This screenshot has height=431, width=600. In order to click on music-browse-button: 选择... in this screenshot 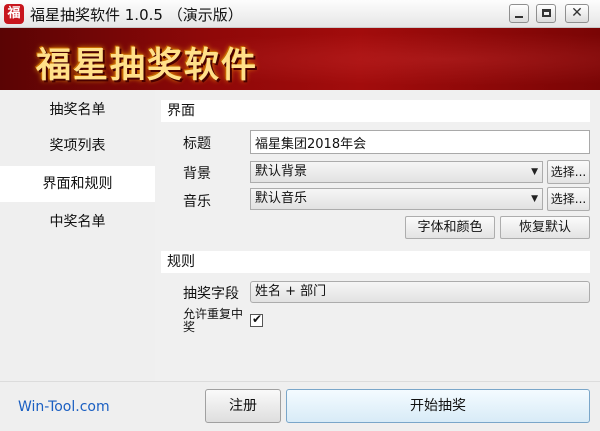, I will do `click(568, 199)`.